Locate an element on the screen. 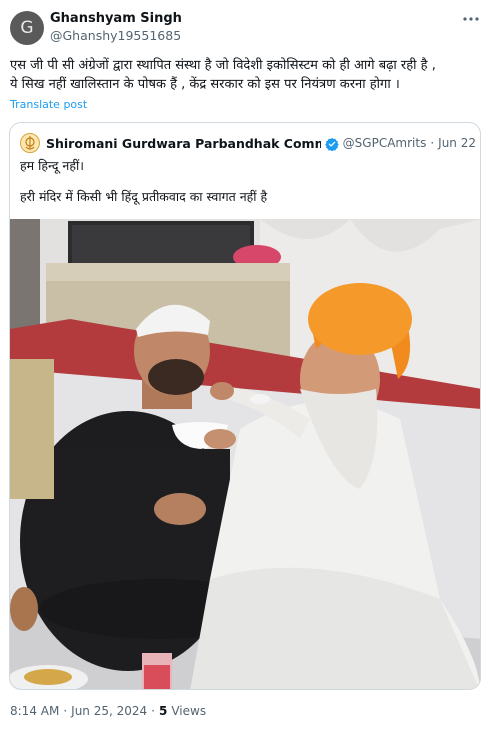  author-name: Ghanshyam Singh is located at coordinates (116, 18).